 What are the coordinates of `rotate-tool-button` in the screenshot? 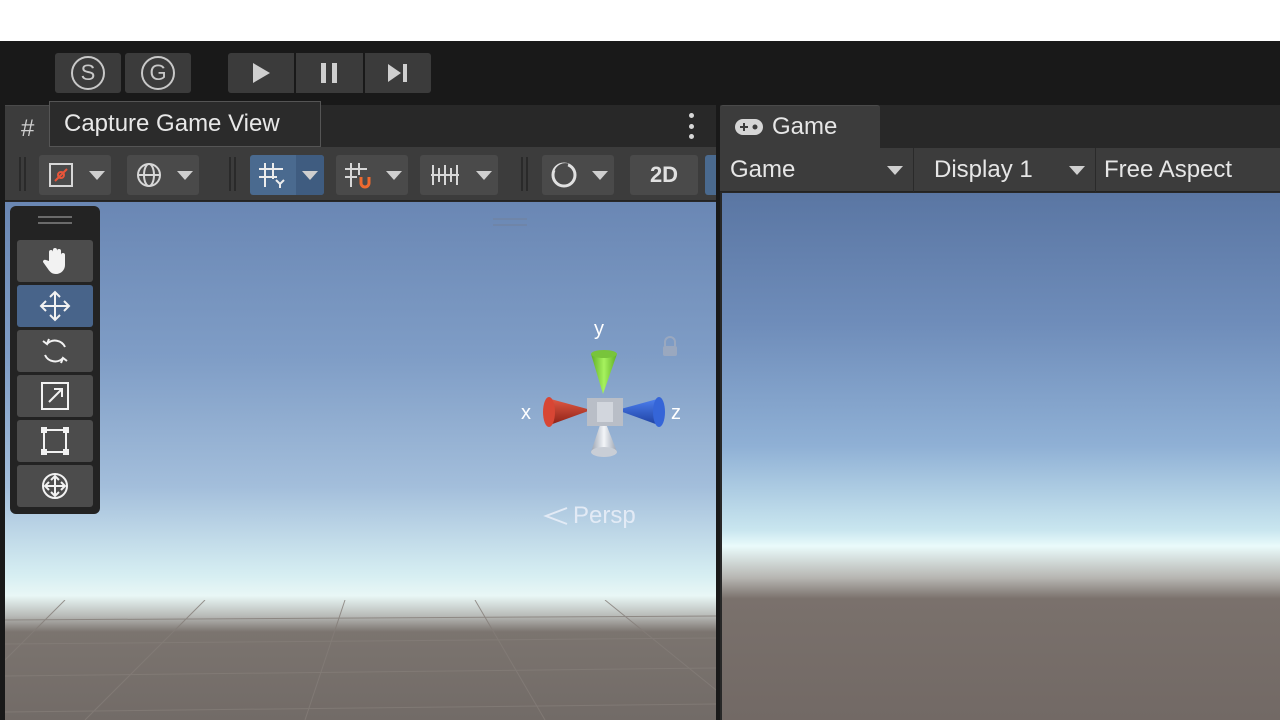 It's located at (55, 351).